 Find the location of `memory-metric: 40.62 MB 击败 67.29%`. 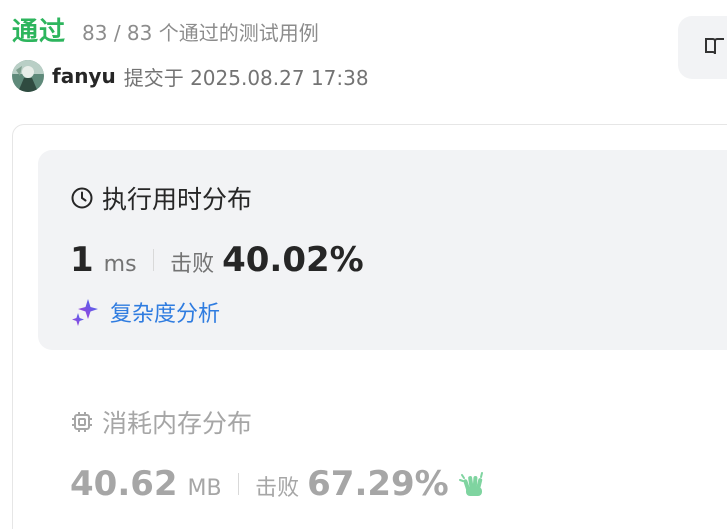

memory-metric: 40.62 MB 击败 67.29% is located at coordinates (278, 484).